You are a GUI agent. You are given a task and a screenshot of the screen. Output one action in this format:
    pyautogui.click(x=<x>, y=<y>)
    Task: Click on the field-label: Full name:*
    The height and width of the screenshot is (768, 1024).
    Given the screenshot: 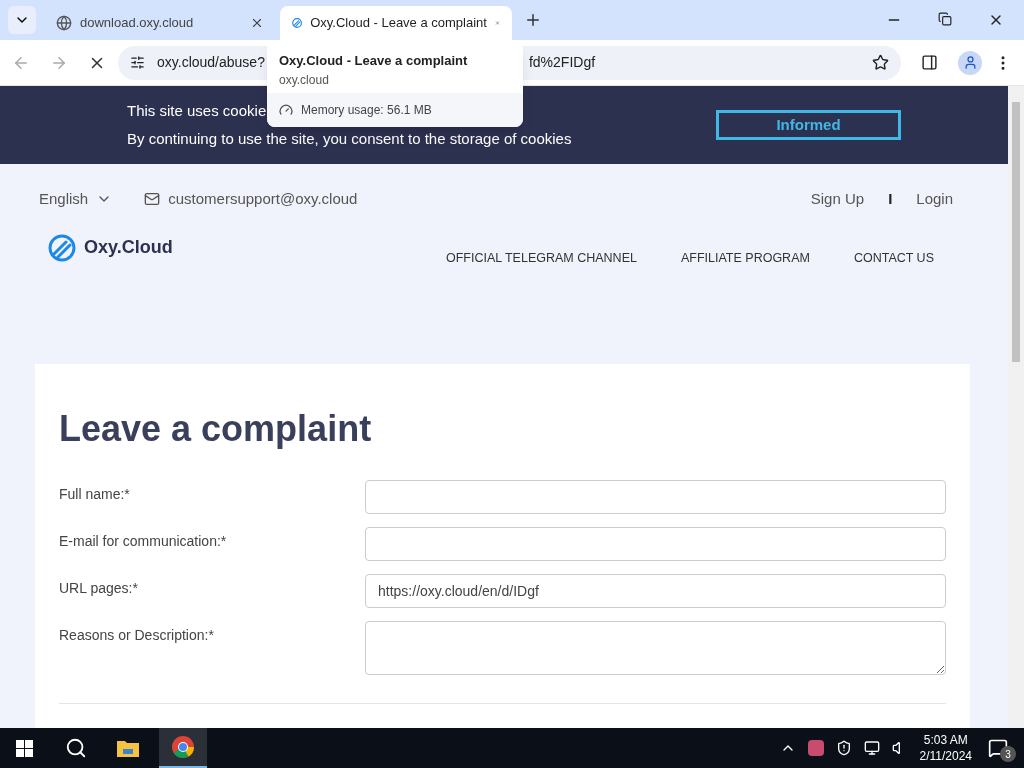 What is the action you would take?
    pyautogui.click(x=95, y=495)
    